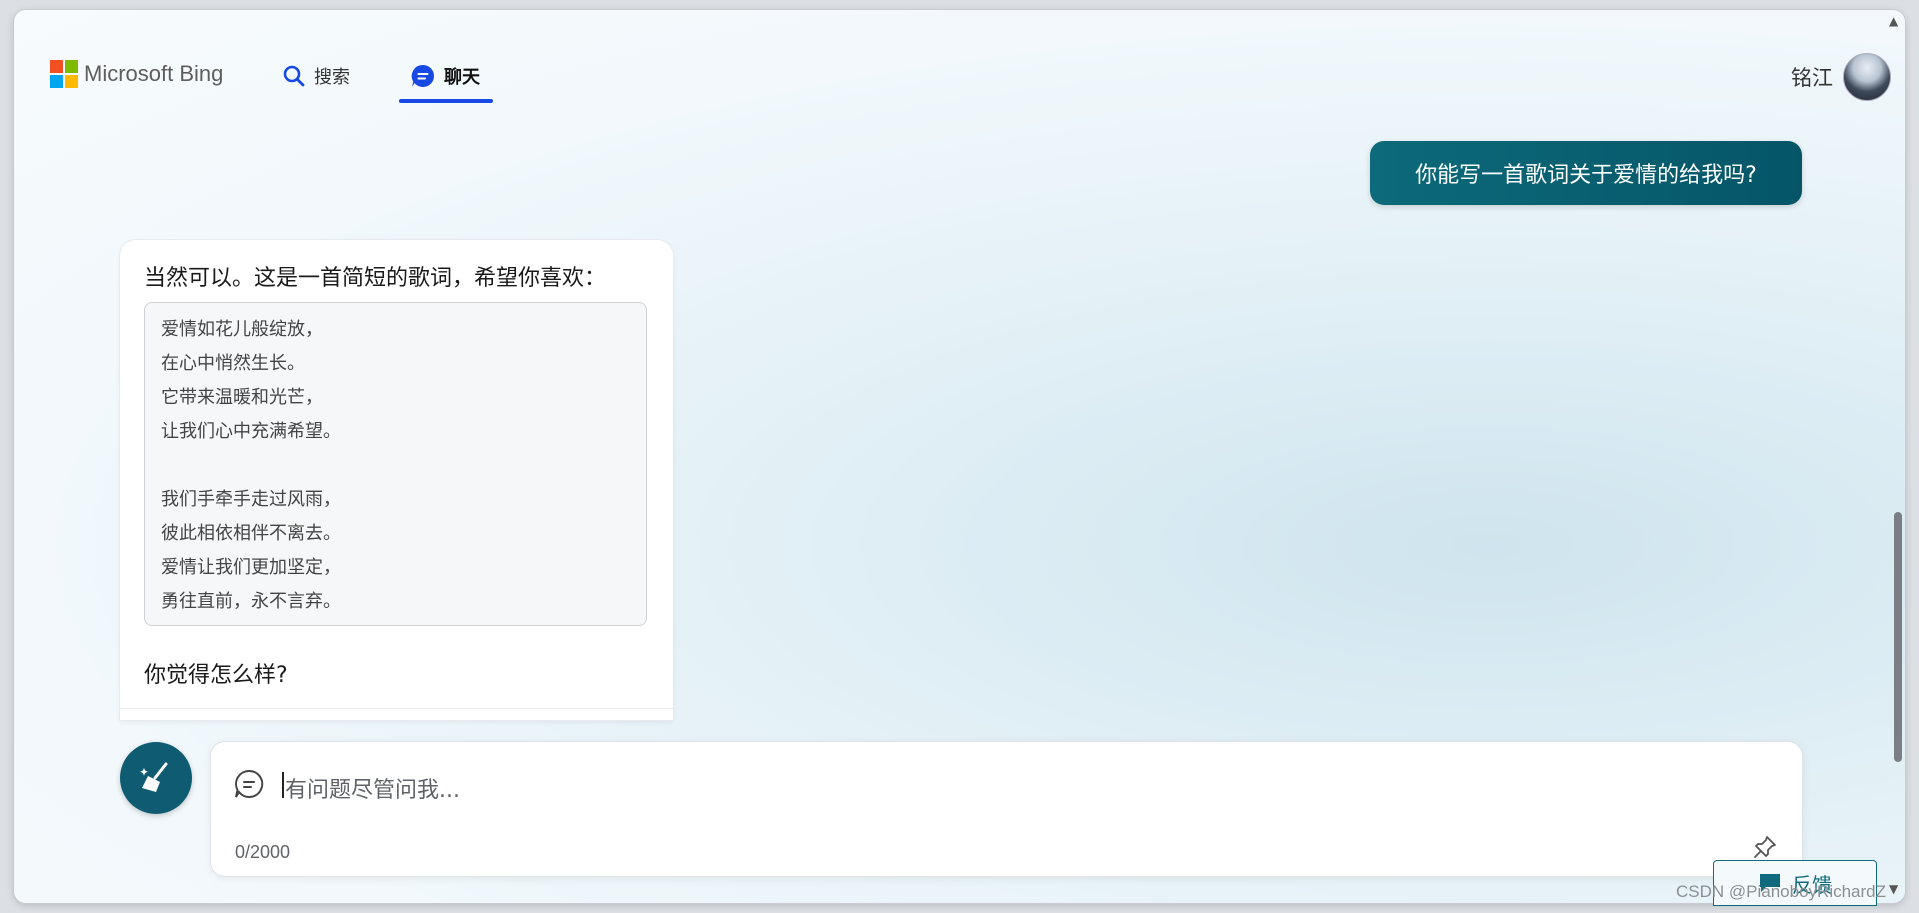 This screenshot has height=913, width=1919. Describe the element at coordinates (283, 785) in the screenshot. I see `text-caret` at that location.